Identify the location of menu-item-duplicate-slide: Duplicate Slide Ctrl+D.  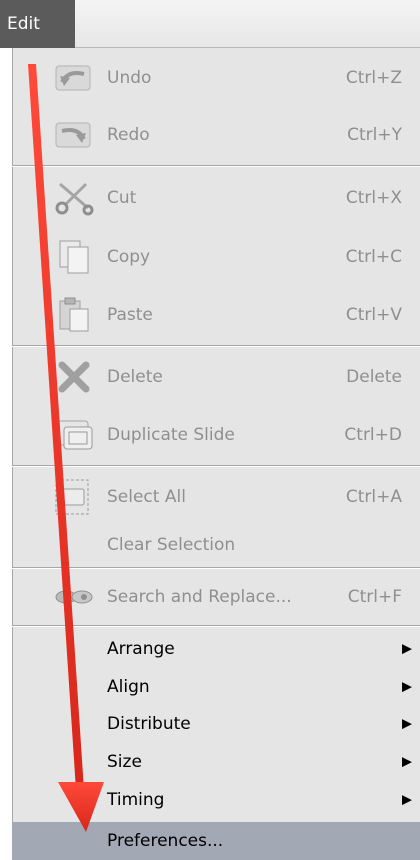
(216, 435).